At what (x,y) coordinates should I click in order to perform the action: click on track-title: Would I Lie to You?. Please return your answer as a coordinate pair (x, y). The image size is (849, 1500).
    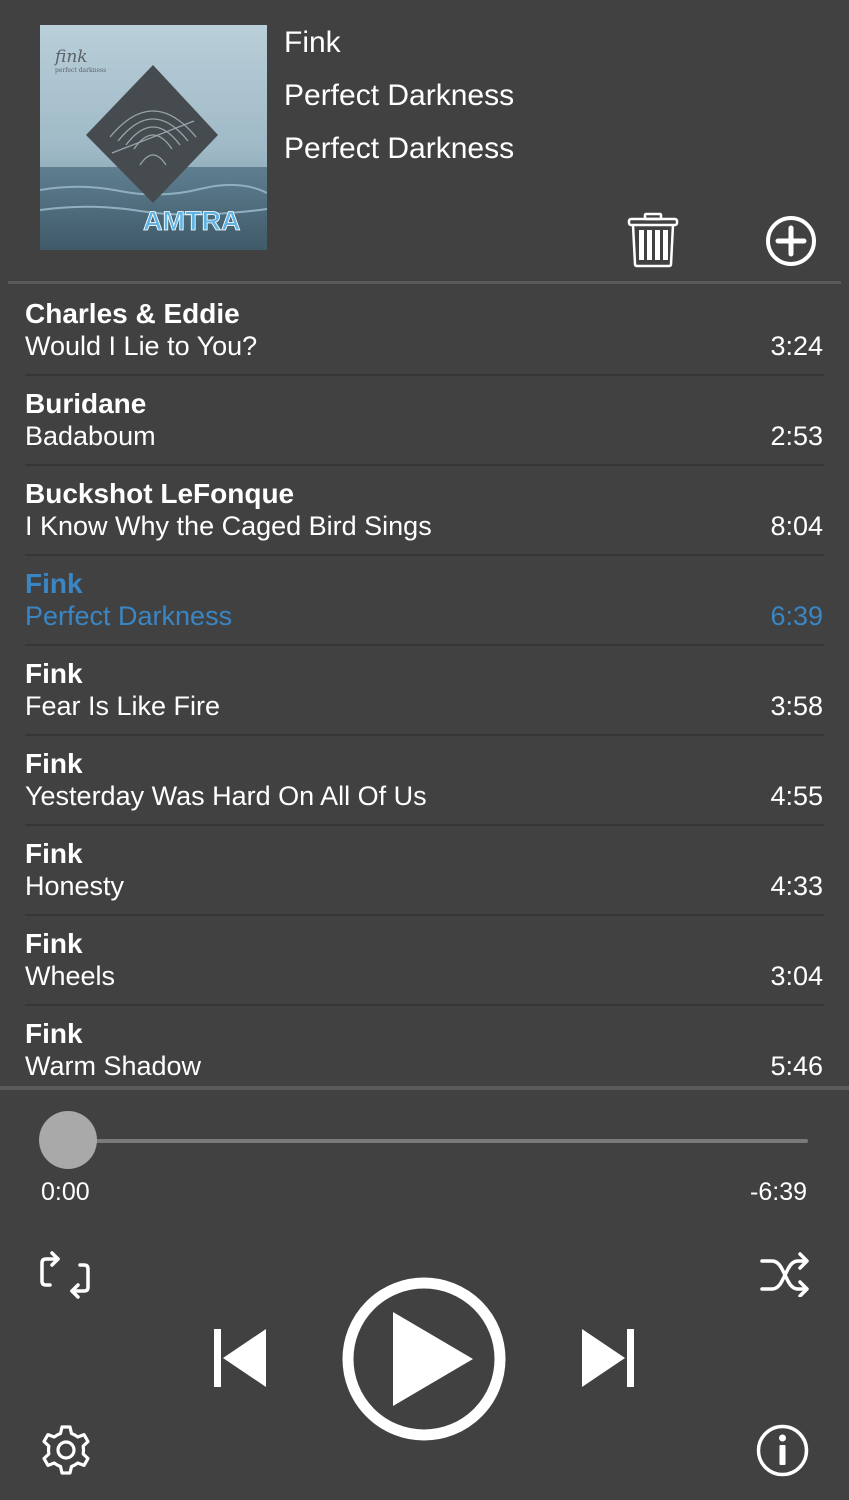
    Looking at the image, I should click on (141, 346).